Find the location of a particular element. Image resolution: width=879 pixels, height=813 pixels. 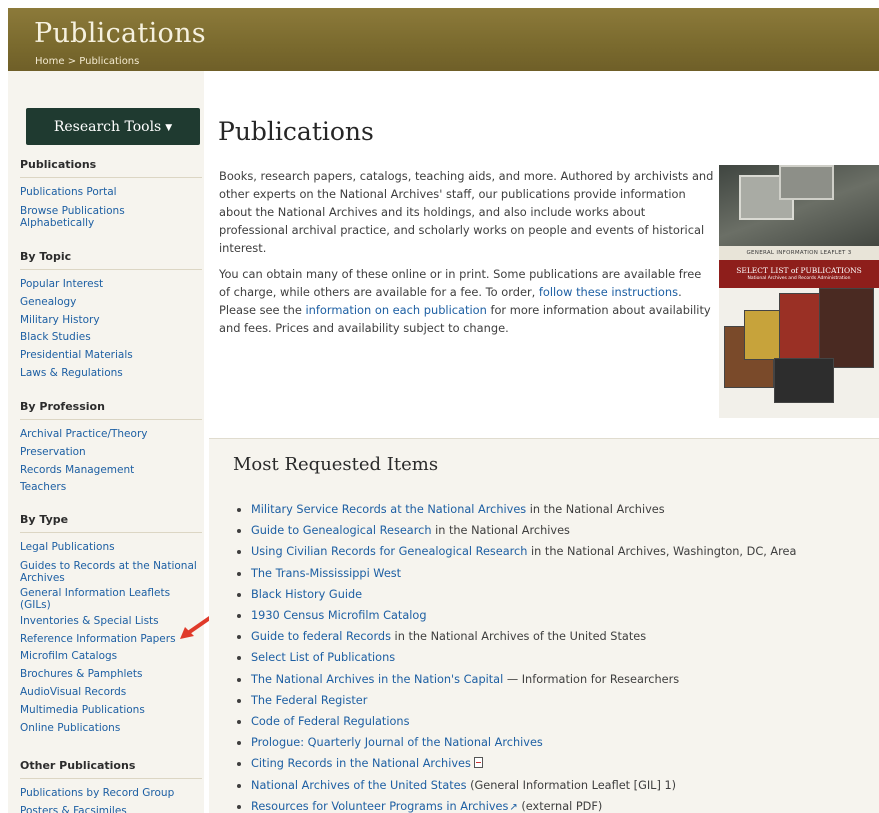

caret-down-icon: ▼ is located at coordinates (169, 127).